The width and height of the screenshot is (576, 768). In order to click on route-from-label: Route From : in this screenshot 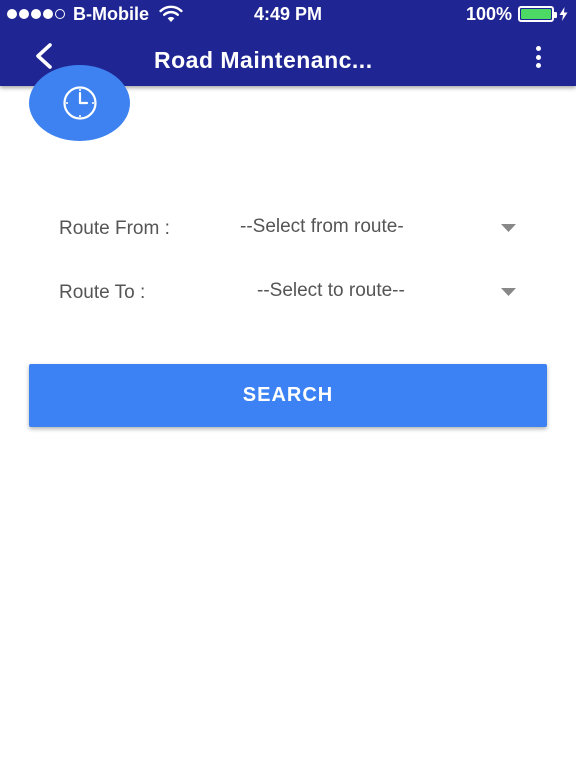, I will do `click(114, 228)`.